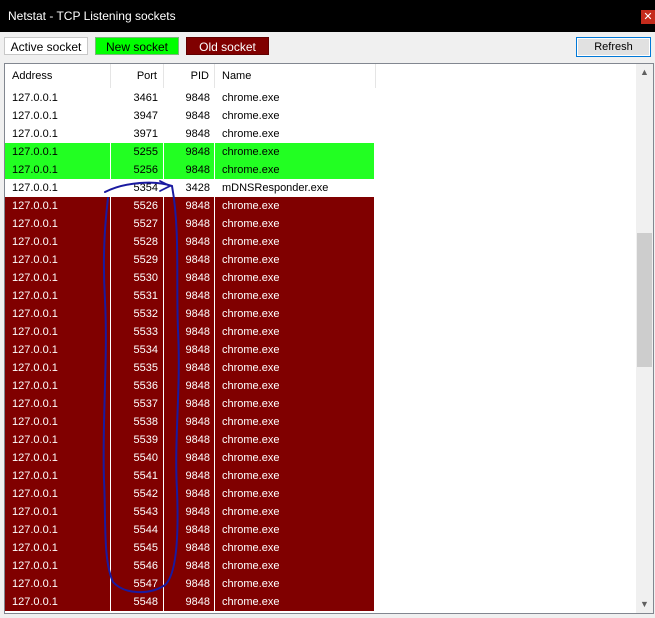  What do you see at coordinates (320, 440) in the screenshot?
I see `table-row: 127.0.0.1 5539 9848 chrome.exe` at bounding box center [320, 440].